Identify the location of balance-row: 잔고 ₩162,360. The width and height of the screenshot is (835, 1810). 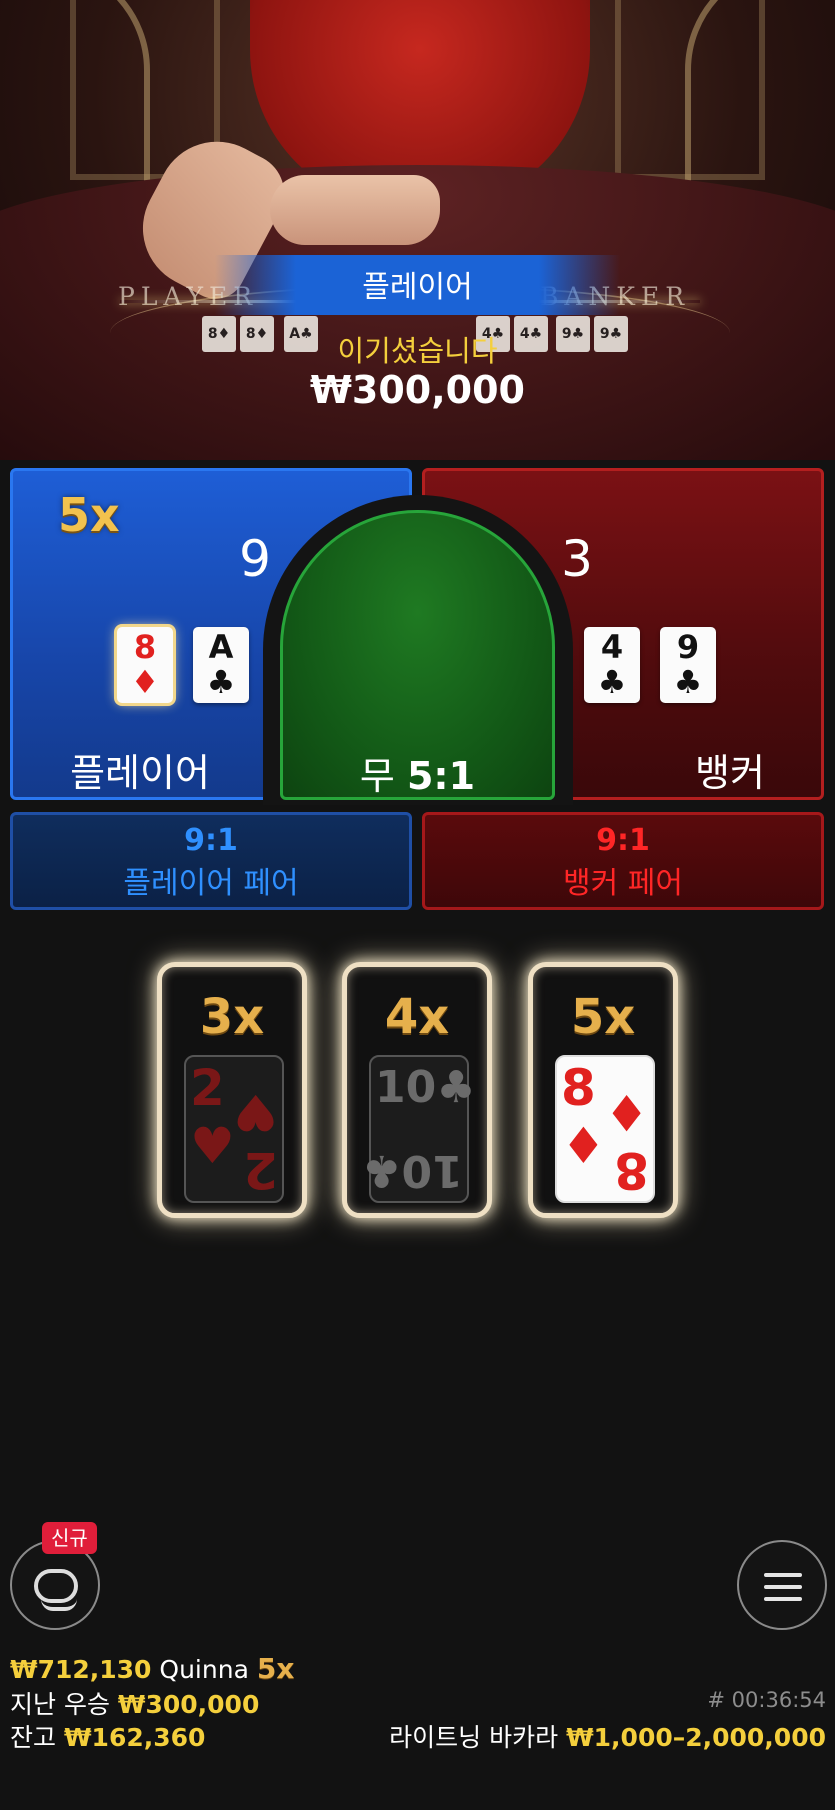
(107, 1736).